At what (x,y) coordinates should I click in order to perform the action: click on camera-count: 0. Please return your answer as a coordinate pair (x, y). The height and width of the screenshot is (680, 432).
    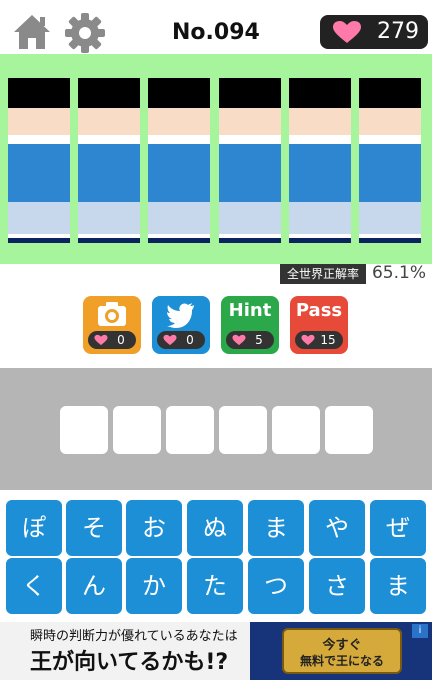
    Looking at the image, I should click on (121, 340).